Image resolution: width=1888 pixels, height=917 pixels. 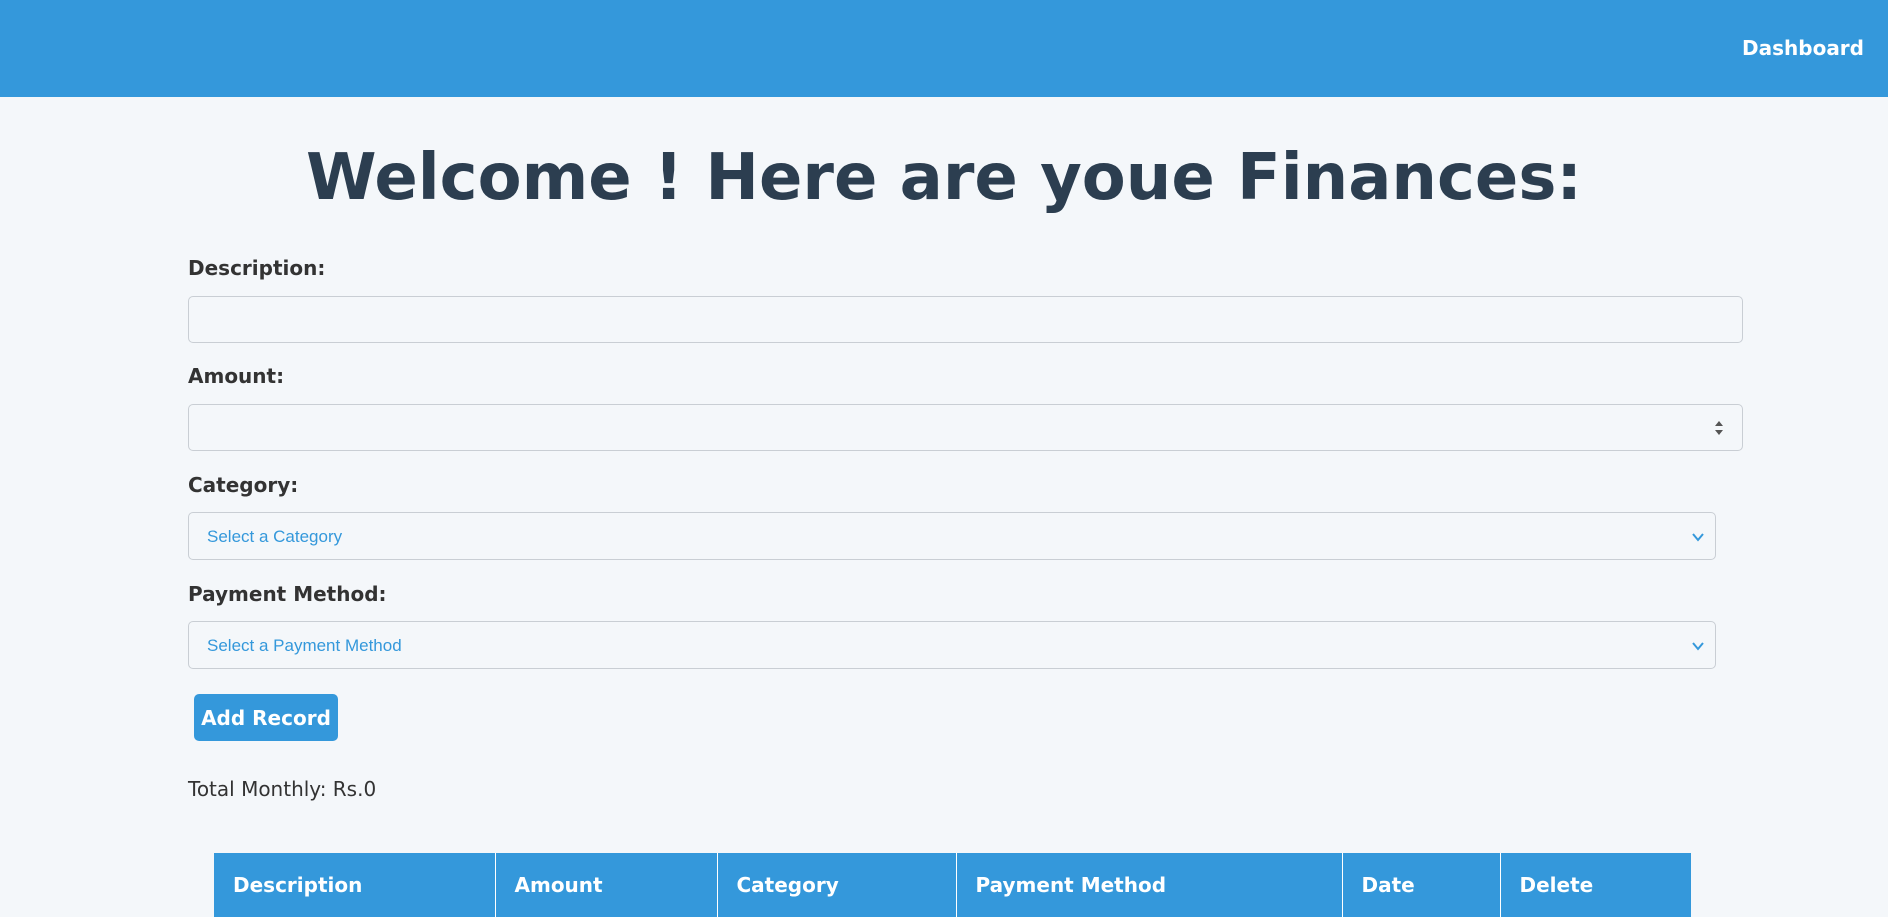 I want to click on total-monthly: Total Monthly: Rs.0, so click(x=282, y=789).